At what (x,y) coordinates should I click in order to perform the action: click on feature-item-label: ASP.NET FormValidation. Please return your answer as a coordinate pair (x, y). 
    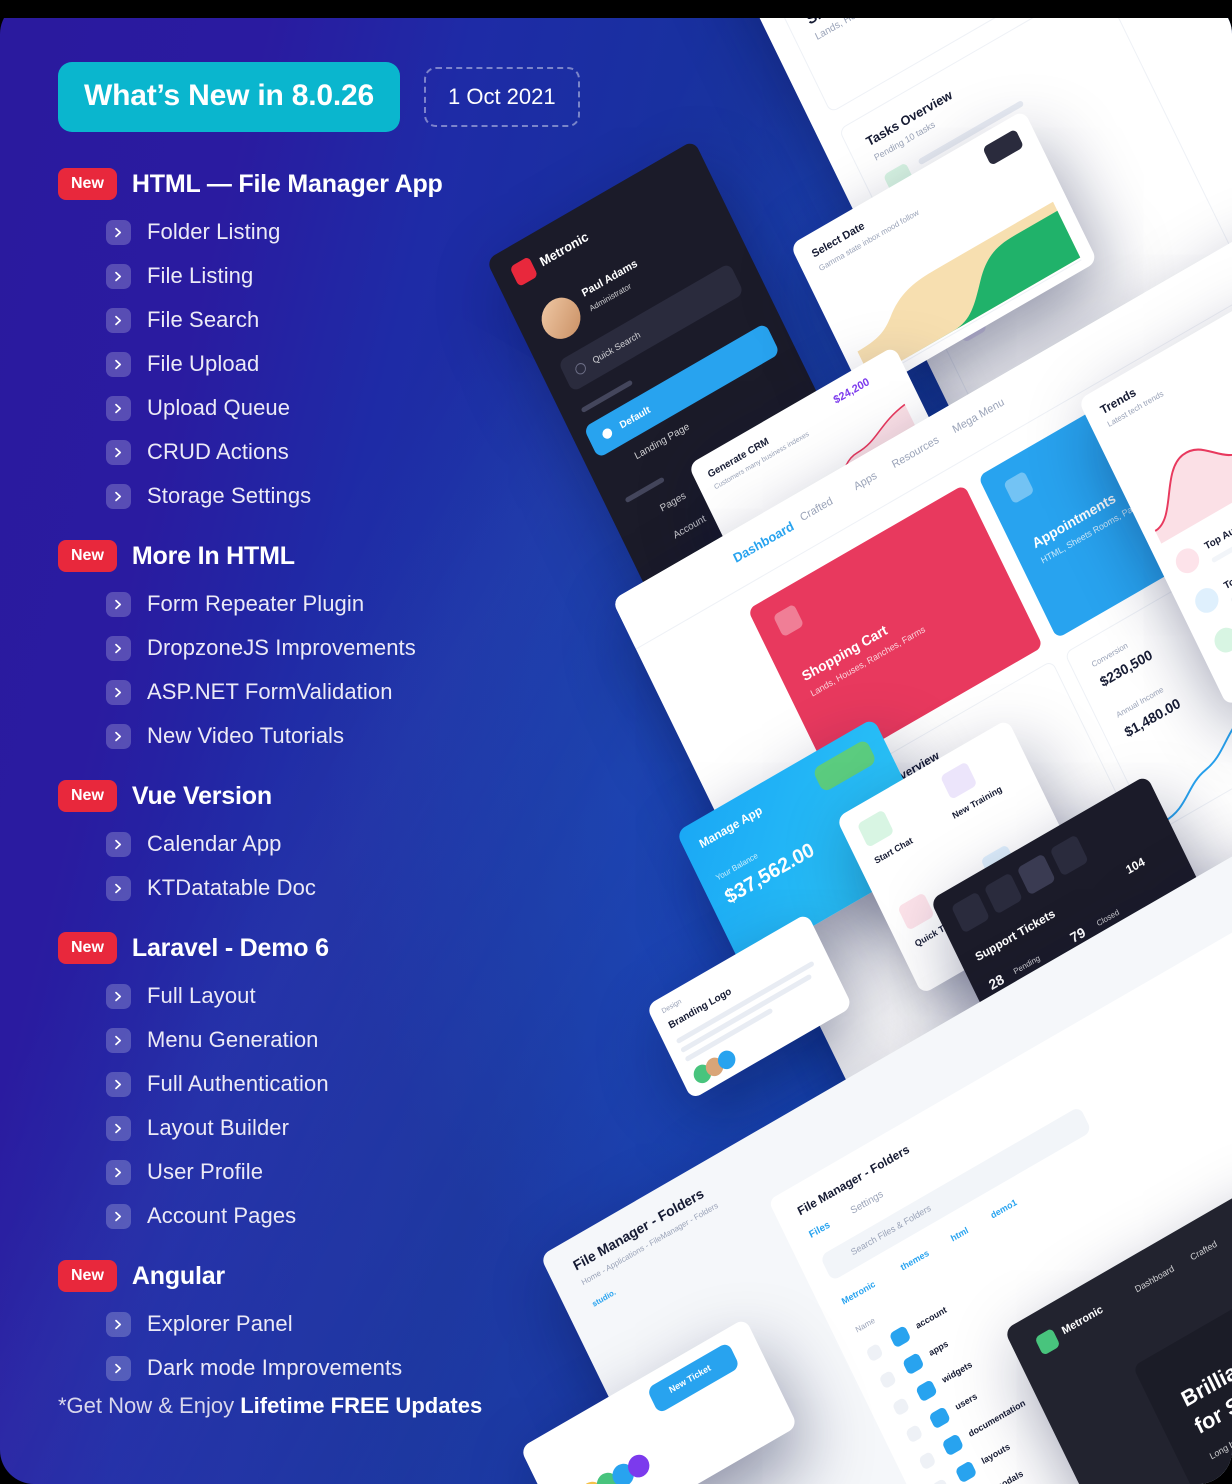
    Looking at the image, I should click on (270, 691).